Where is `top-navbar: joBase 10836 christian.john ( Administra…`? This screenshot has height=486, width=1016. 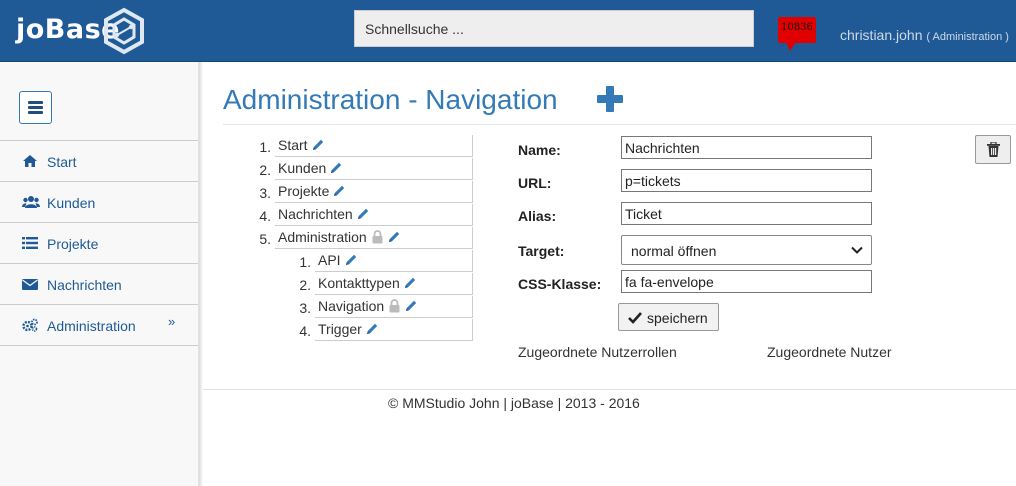
top-navbar: joBase 10836 christian.john ( Administra… is located at coordinates (508, 31).